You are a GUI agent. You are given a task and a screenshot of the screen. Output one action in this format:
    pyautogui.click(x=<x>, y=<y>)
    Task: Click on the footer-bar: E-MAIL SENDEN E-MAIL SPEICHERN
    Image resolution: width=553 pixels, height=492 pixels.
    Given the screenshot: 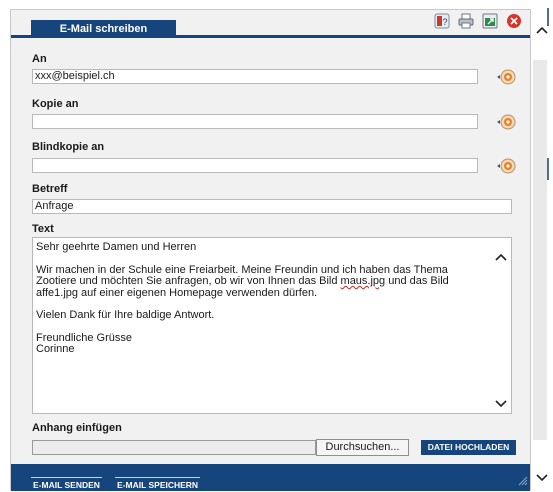 What is the action you would take?
    pyautogui.click(x=270, y=477)
    